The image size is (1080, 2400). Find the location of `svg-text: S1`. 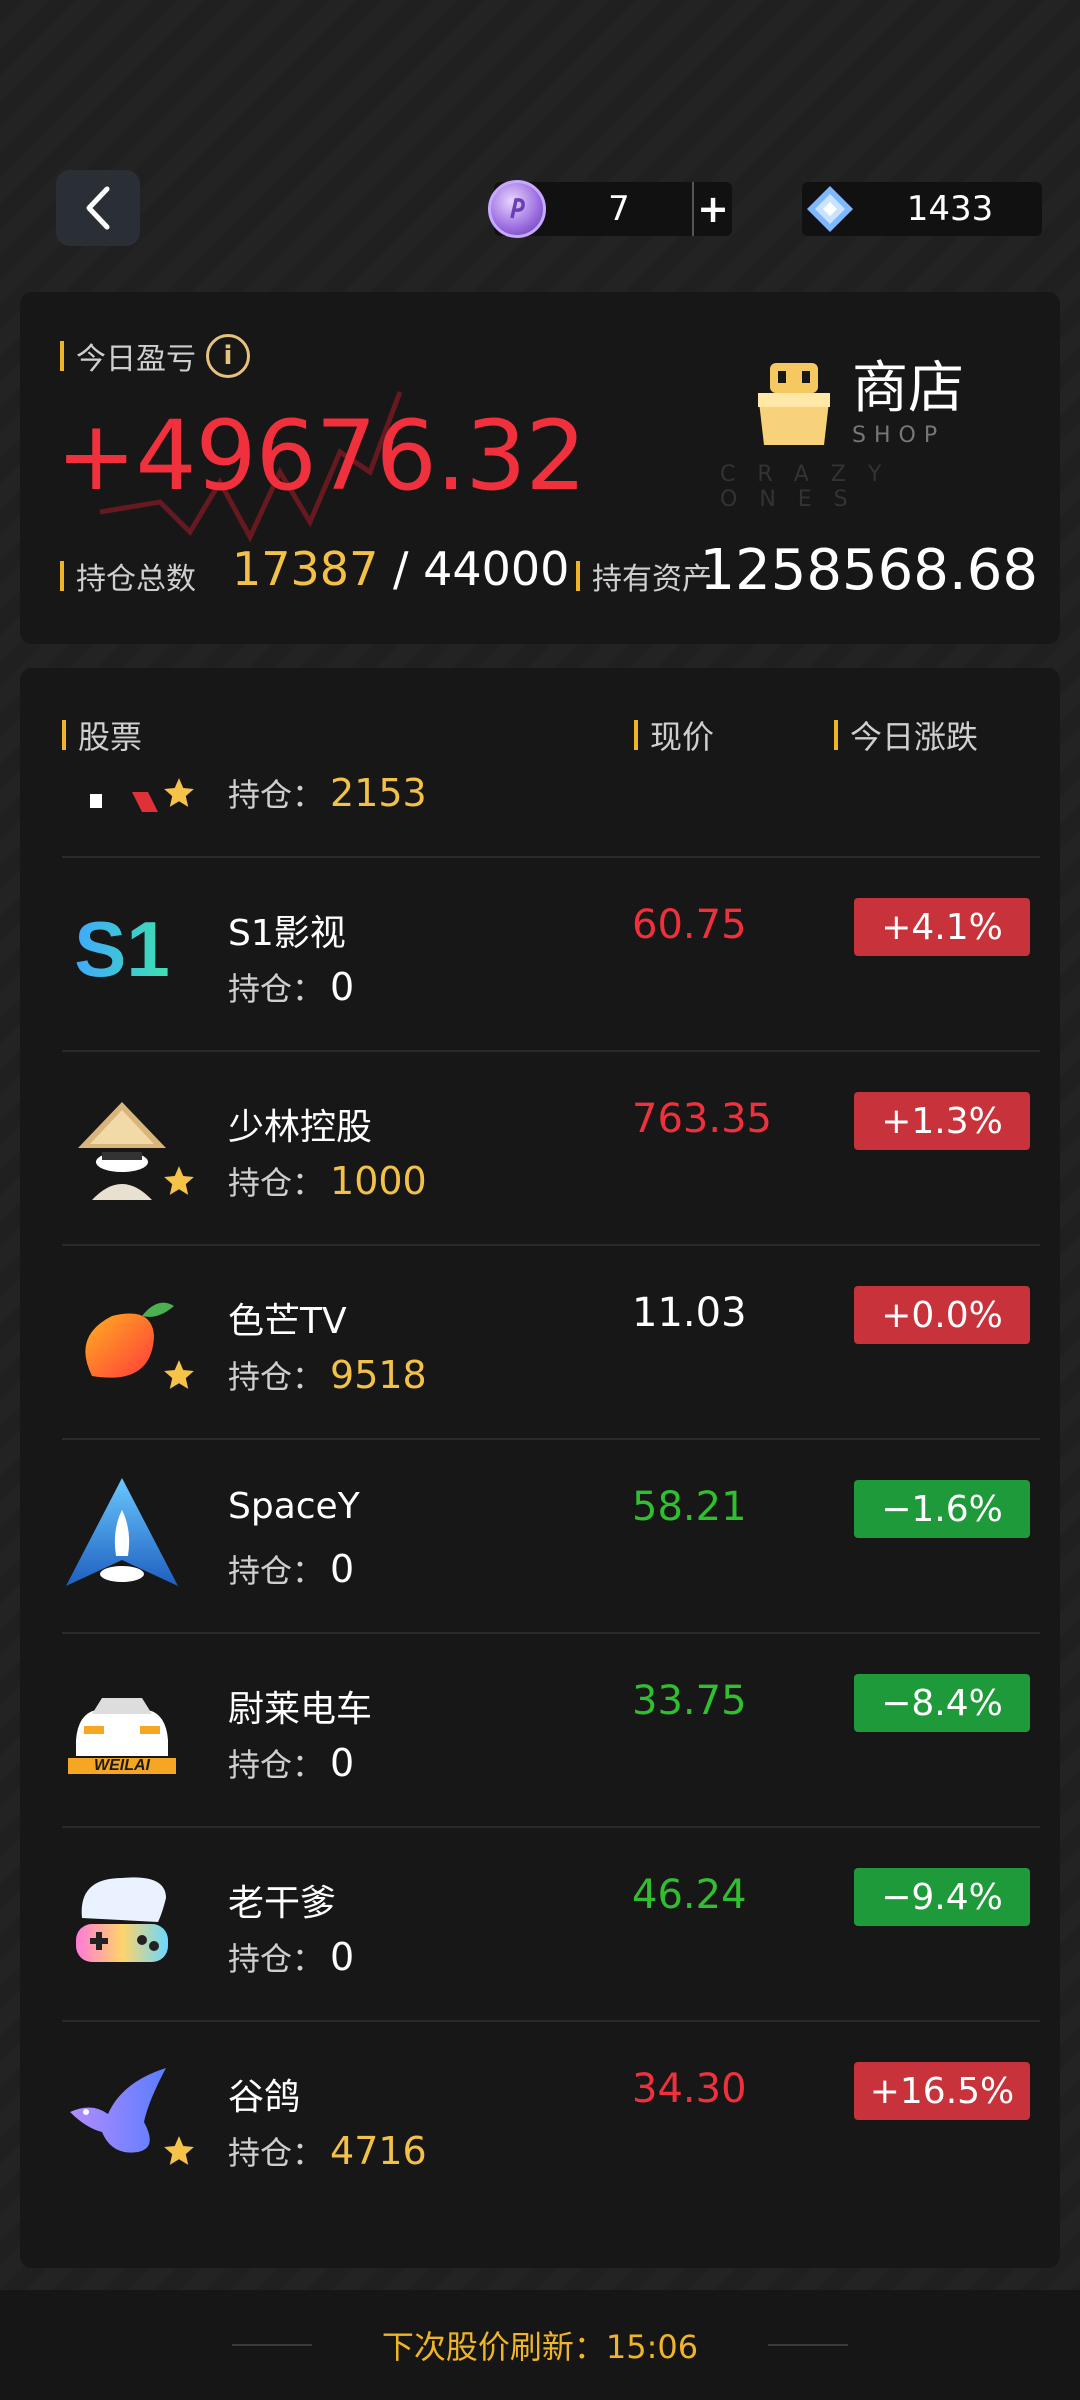

svg-text: S1 is located at coordinates (121, 949).